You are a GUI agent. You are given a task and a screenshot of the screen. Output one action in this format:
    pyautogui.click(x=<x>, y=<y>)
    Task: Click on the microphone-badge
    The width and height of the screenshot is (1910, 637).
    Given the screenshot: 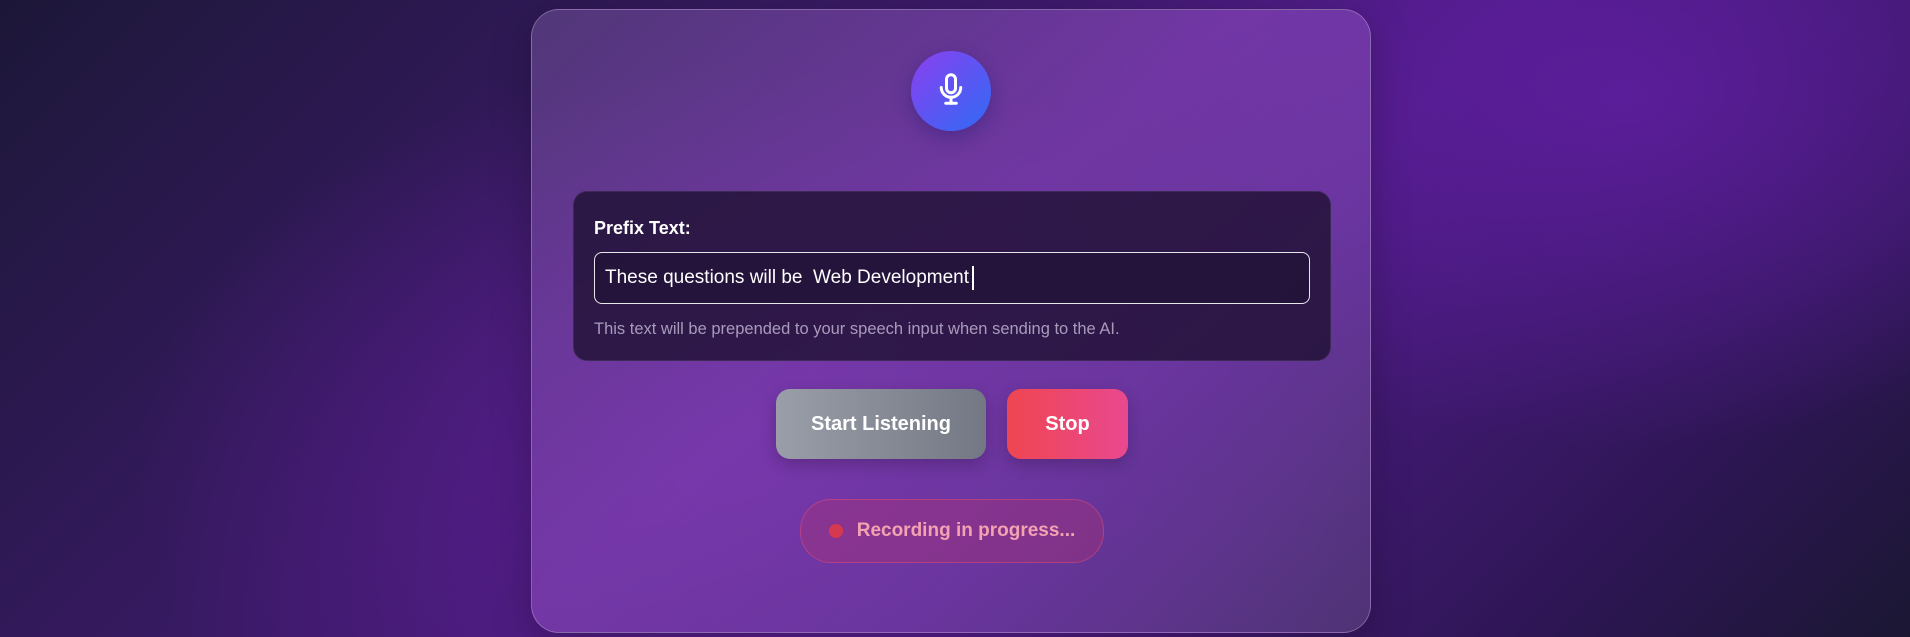 What is the action you would take?
    pyautogui.click(x=951, y=91)
    